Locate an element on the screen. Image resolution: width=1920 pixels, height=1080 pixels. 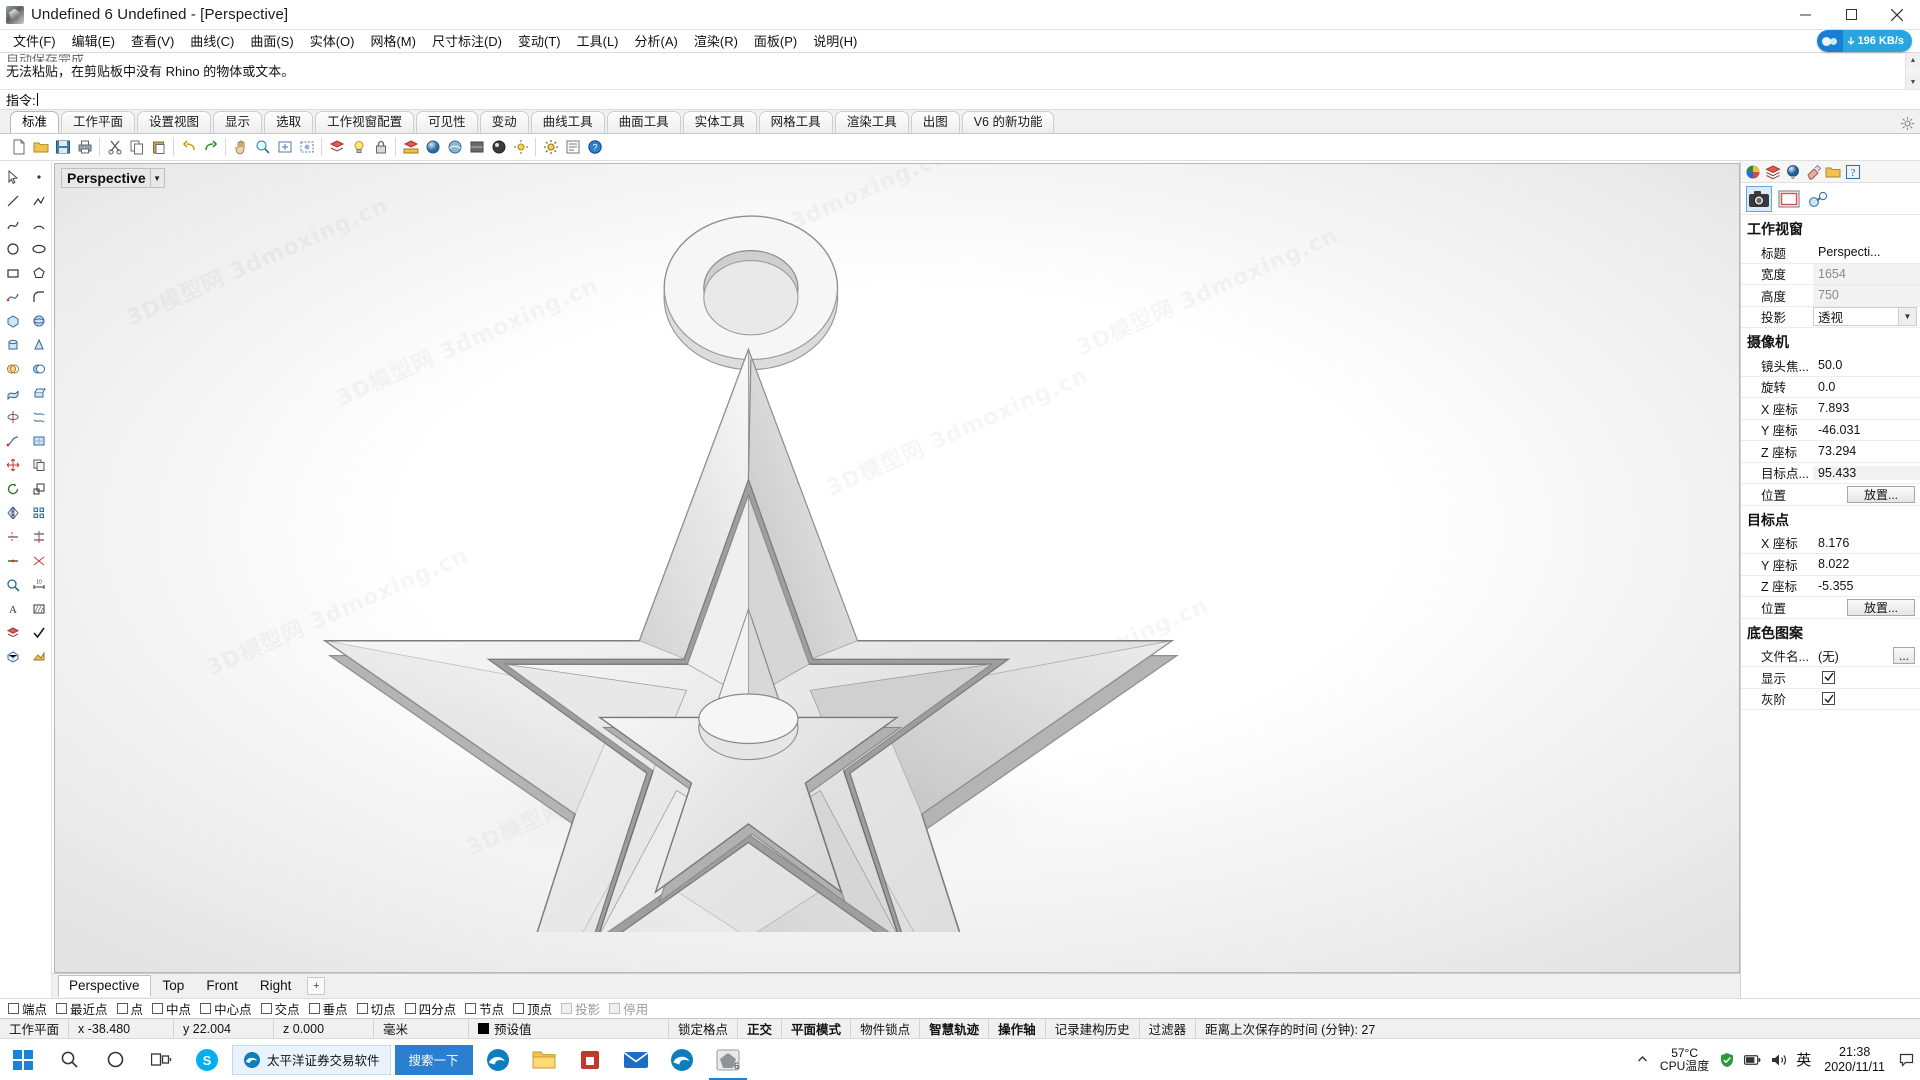
boolean-diff-icon is located at coordinates (39, 369).